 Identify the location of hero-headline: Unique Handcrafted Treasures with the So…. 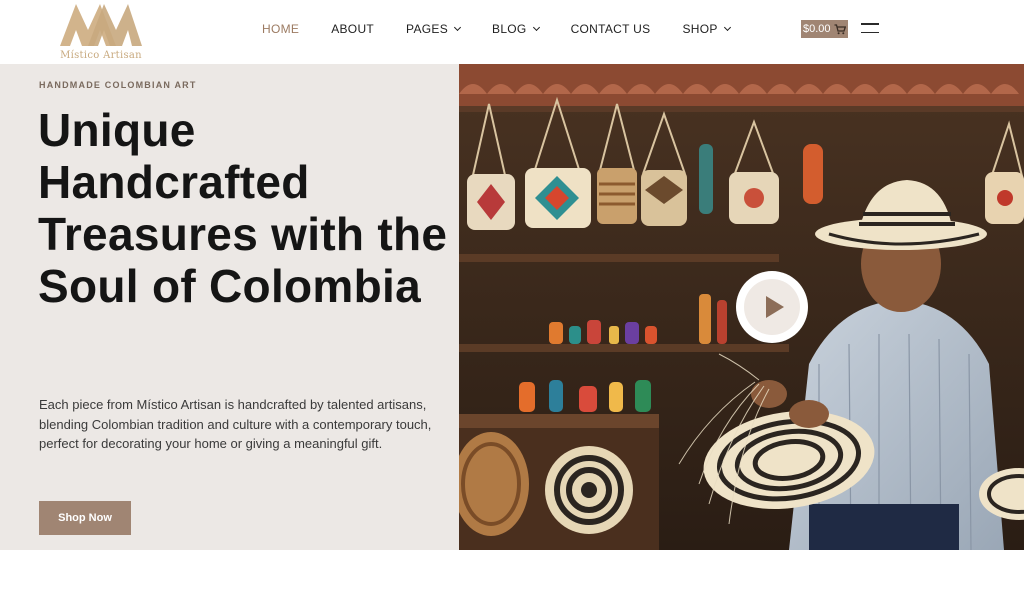
(243, 208).